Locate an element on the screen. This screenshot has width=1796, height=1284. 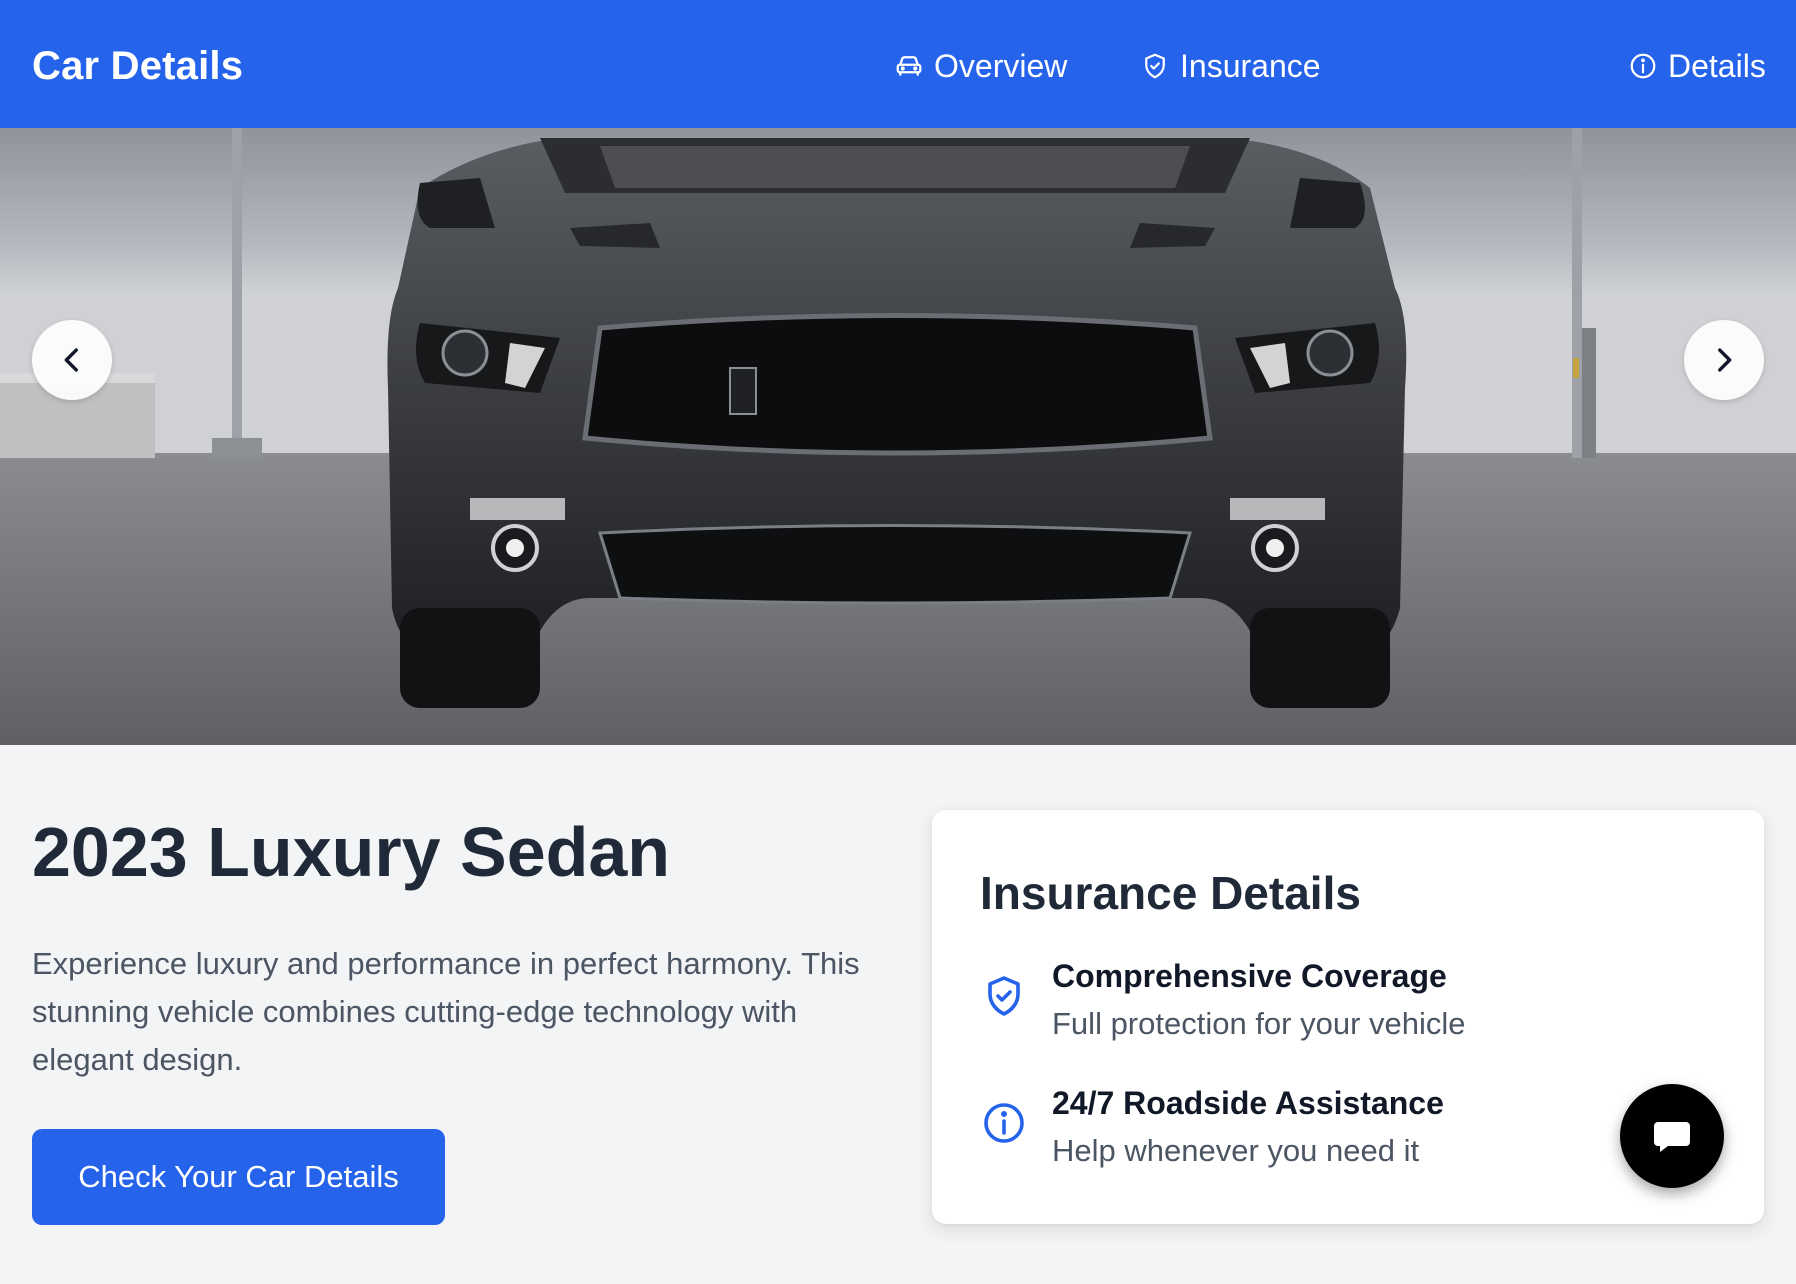
car-title: 2023 Luxury Sedan is located at coordinates (351, 852).